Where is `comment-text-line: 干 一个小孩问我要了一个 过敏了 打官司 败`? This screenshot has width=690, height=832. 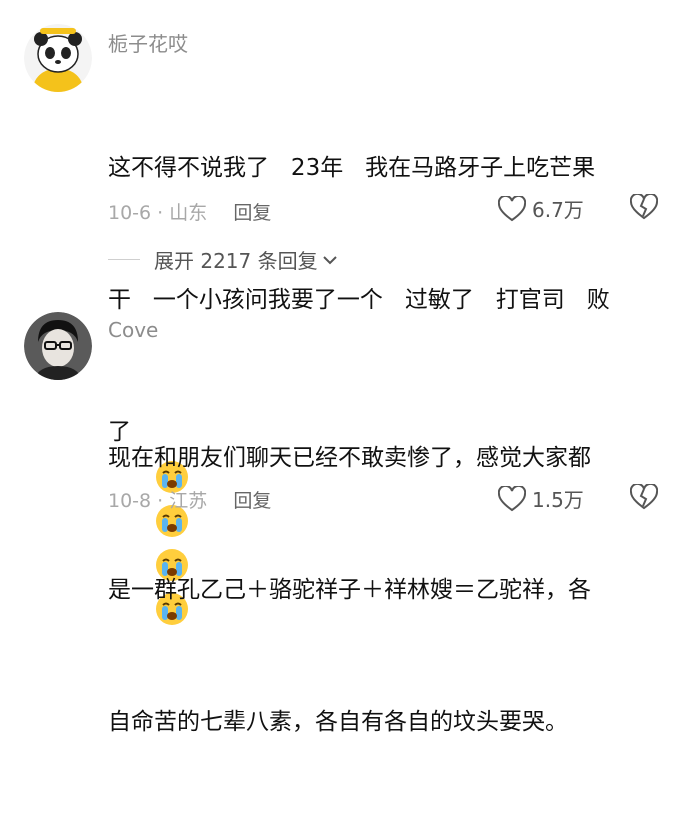 comment-text-line: 干 一个小孩问我要了一个 过敏了 打官司 败 is located at coordinates (359, 300).